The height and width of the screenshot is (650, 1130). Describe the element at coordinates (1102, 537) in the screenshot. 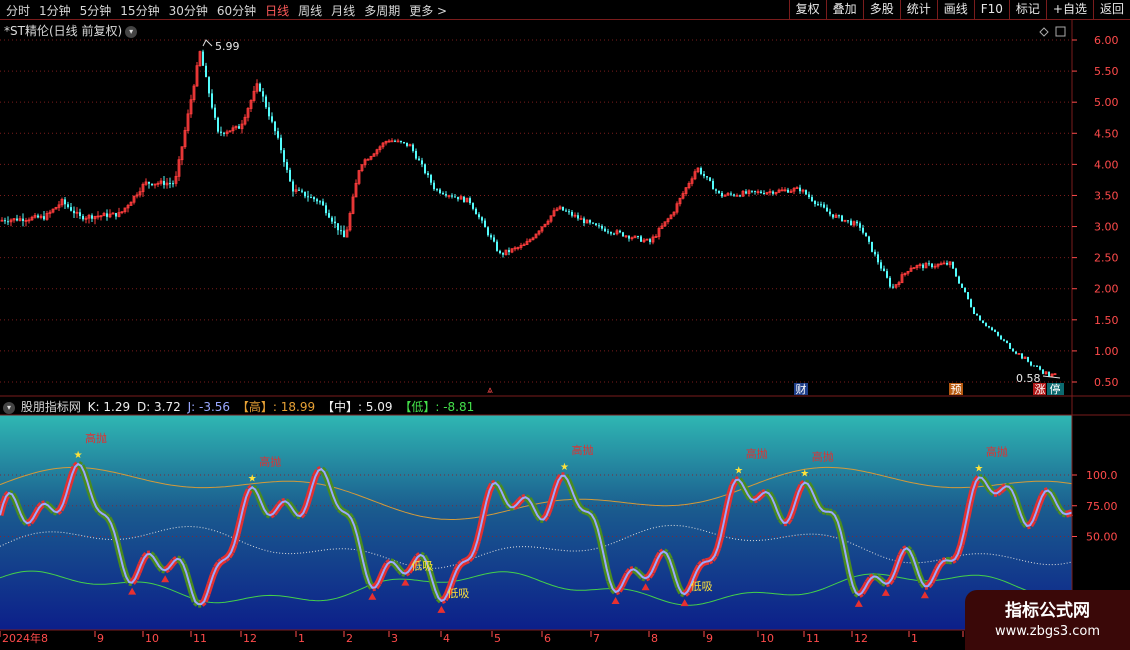

I see `indicator-tick: 50.00` at that location.